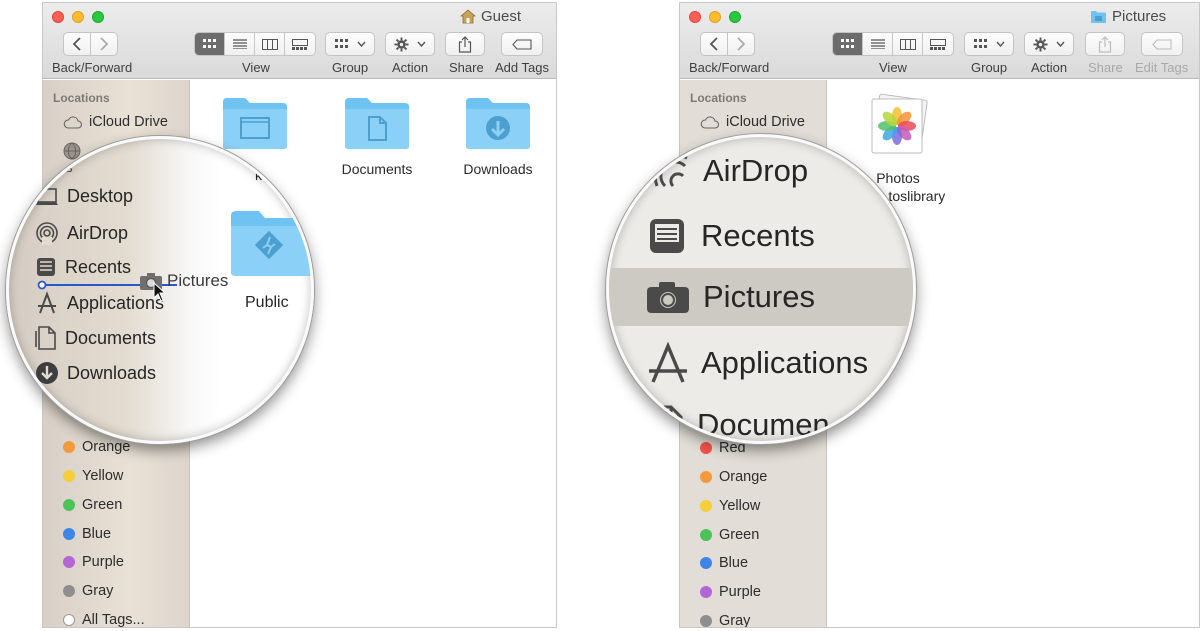 The width and height of the screenshot is (1200, 631). I want to click on sidebar-item-desktop: Desktop, so click(84, 196).